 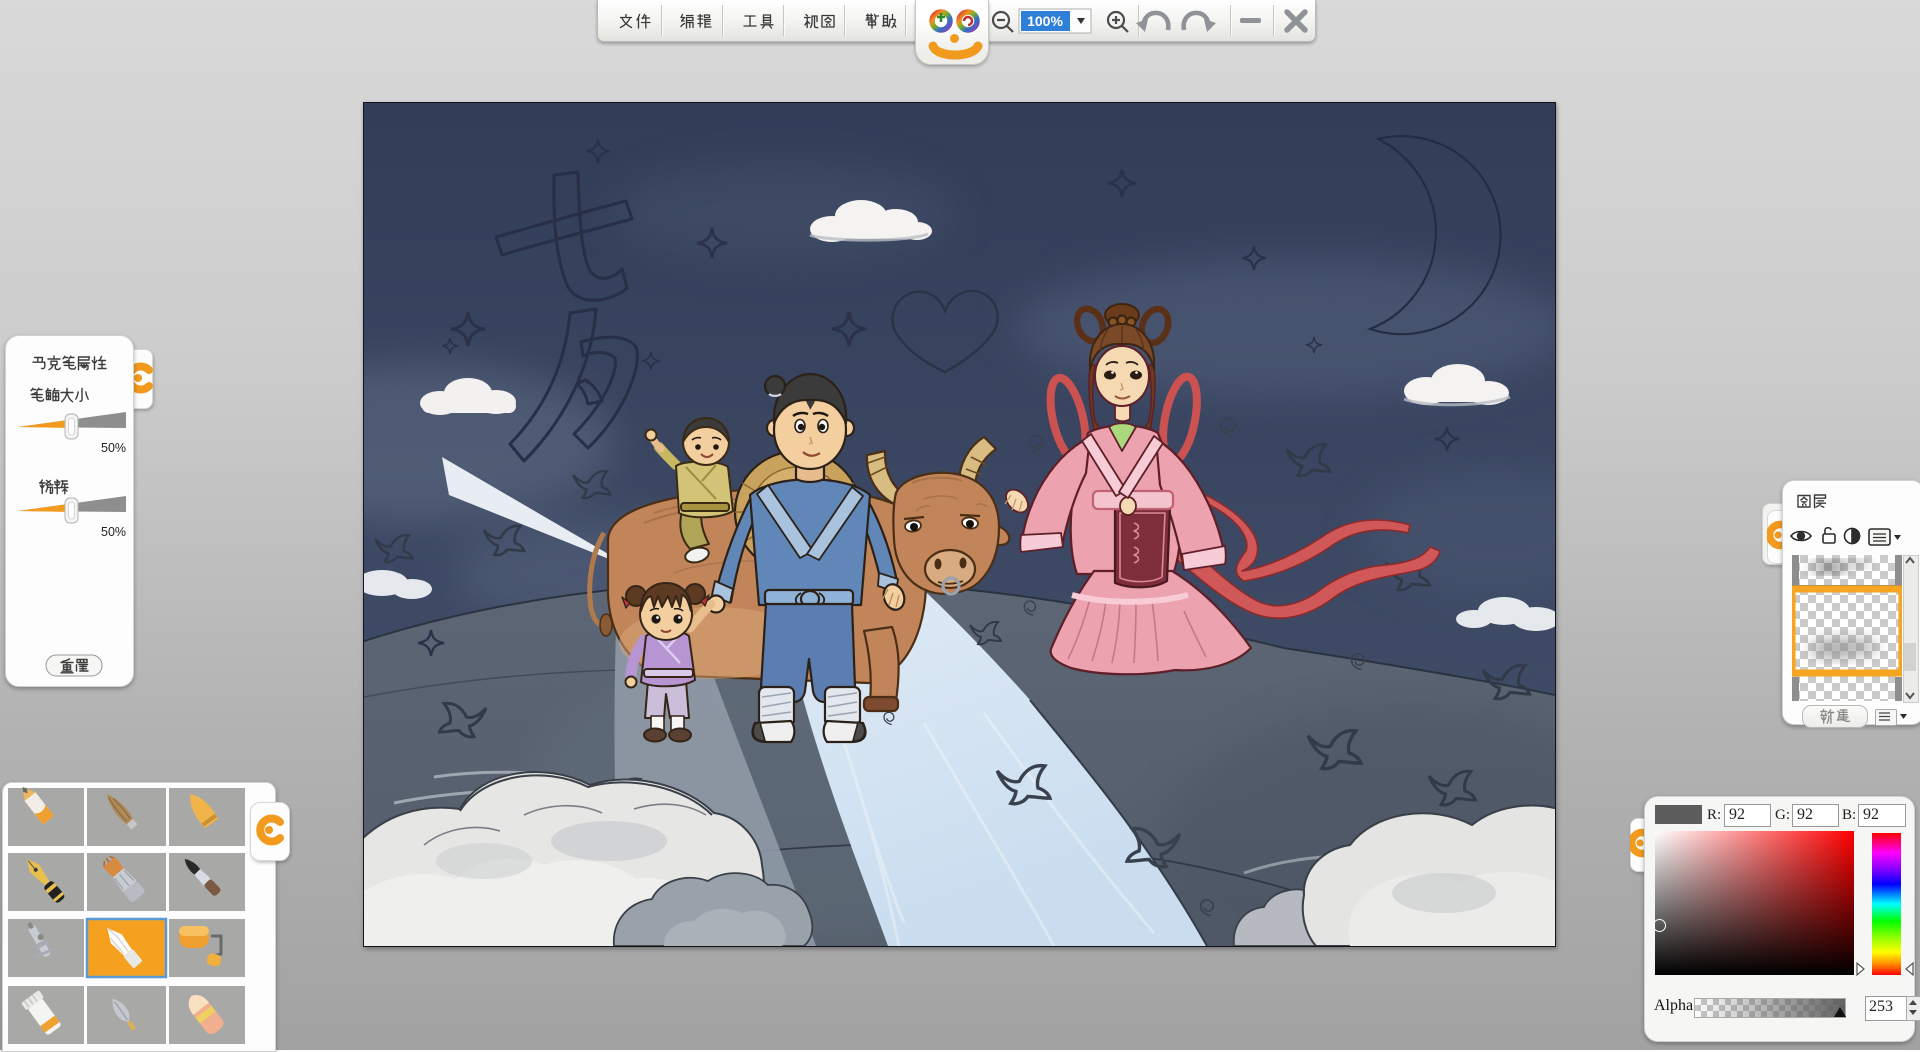 I want to click on svg-text: 100%, so click(x=1045, y=21).